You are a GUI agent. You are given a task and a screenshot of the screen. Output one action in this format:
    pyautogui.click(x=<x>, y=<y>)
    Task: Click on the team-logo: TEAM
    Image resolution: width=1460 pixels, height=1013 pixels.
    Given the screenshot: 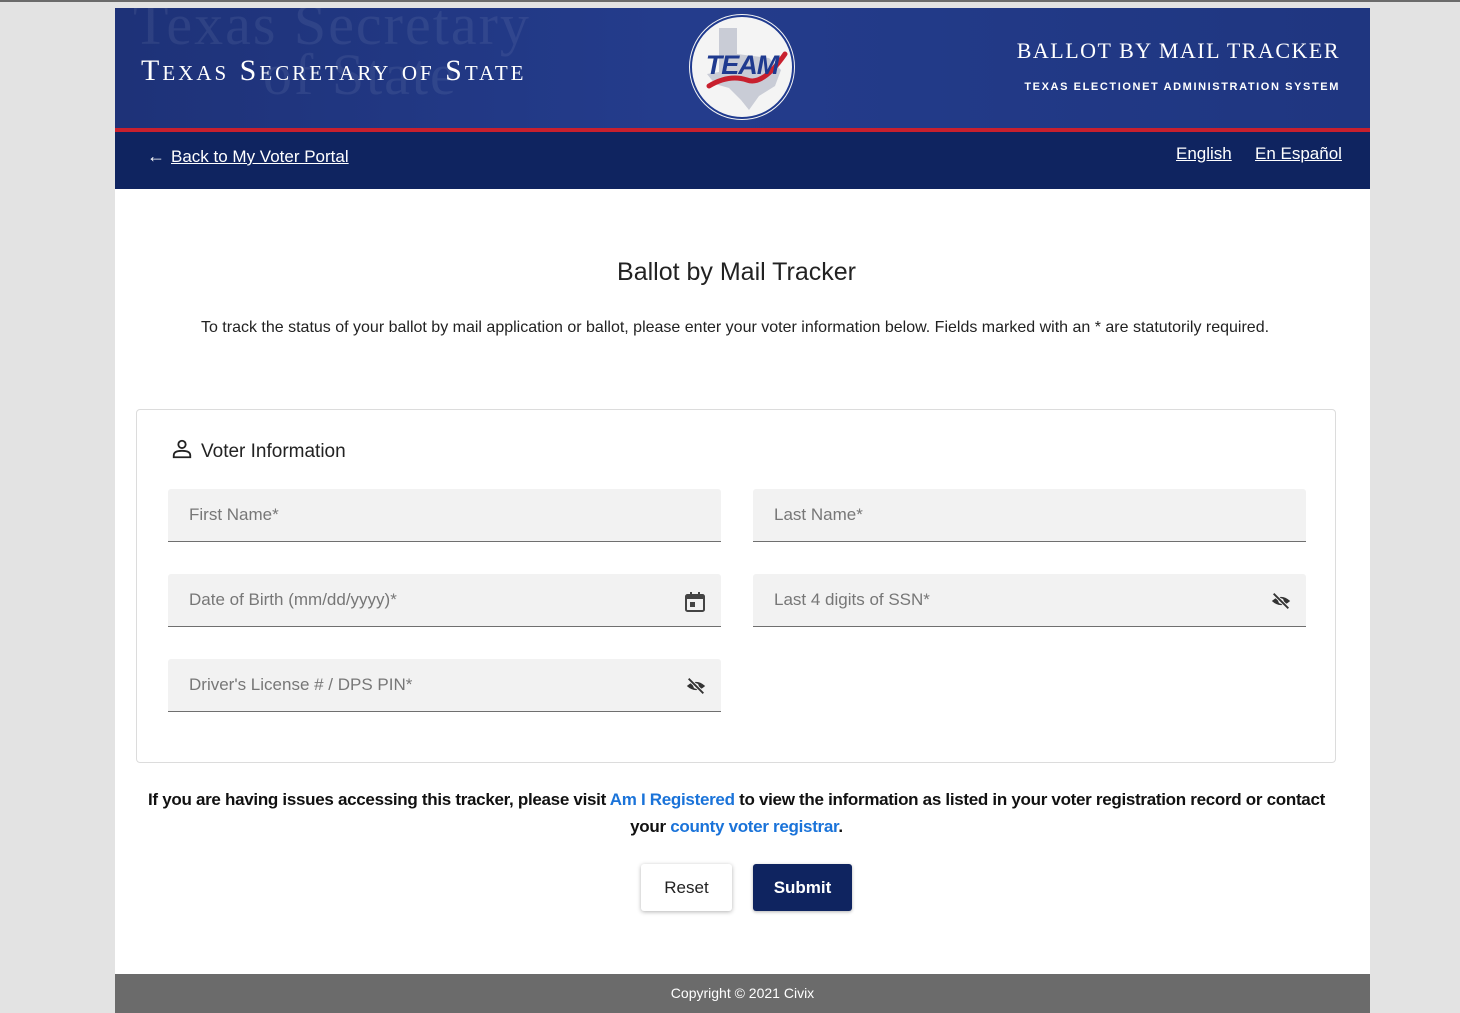 What is the action you would take?
    pyautogui.click(x=742, y=67)
    